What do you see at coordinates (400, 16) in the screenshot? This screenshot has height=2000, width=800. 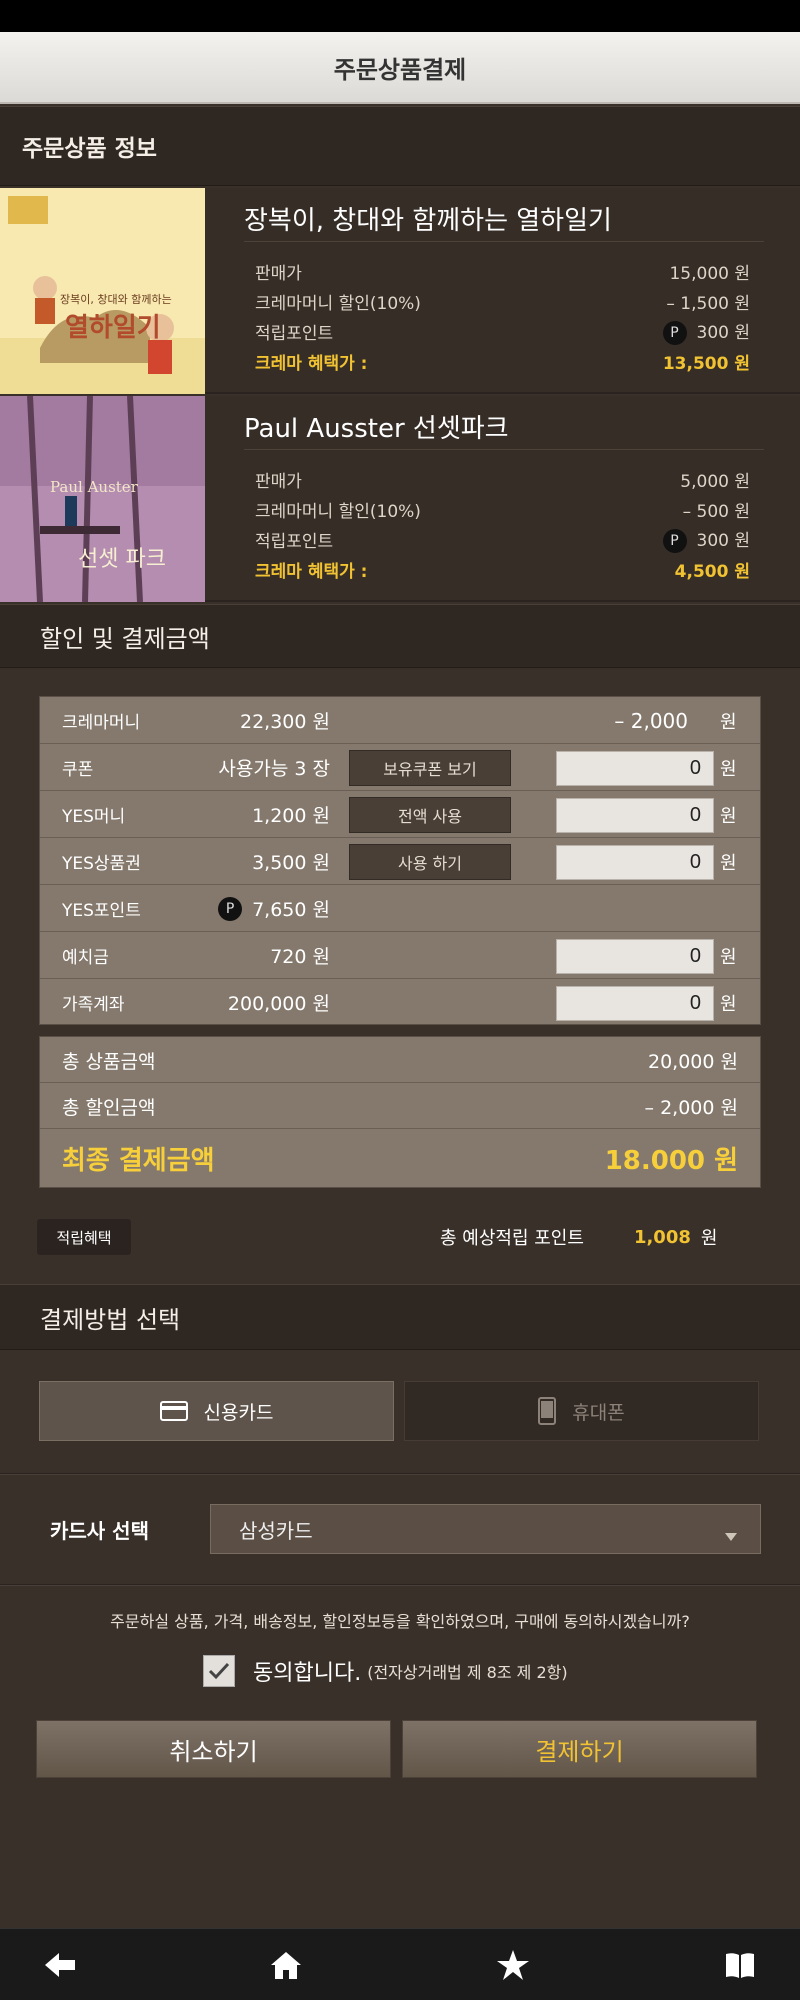 I see `status-bar` at bounding box center [400, 16].